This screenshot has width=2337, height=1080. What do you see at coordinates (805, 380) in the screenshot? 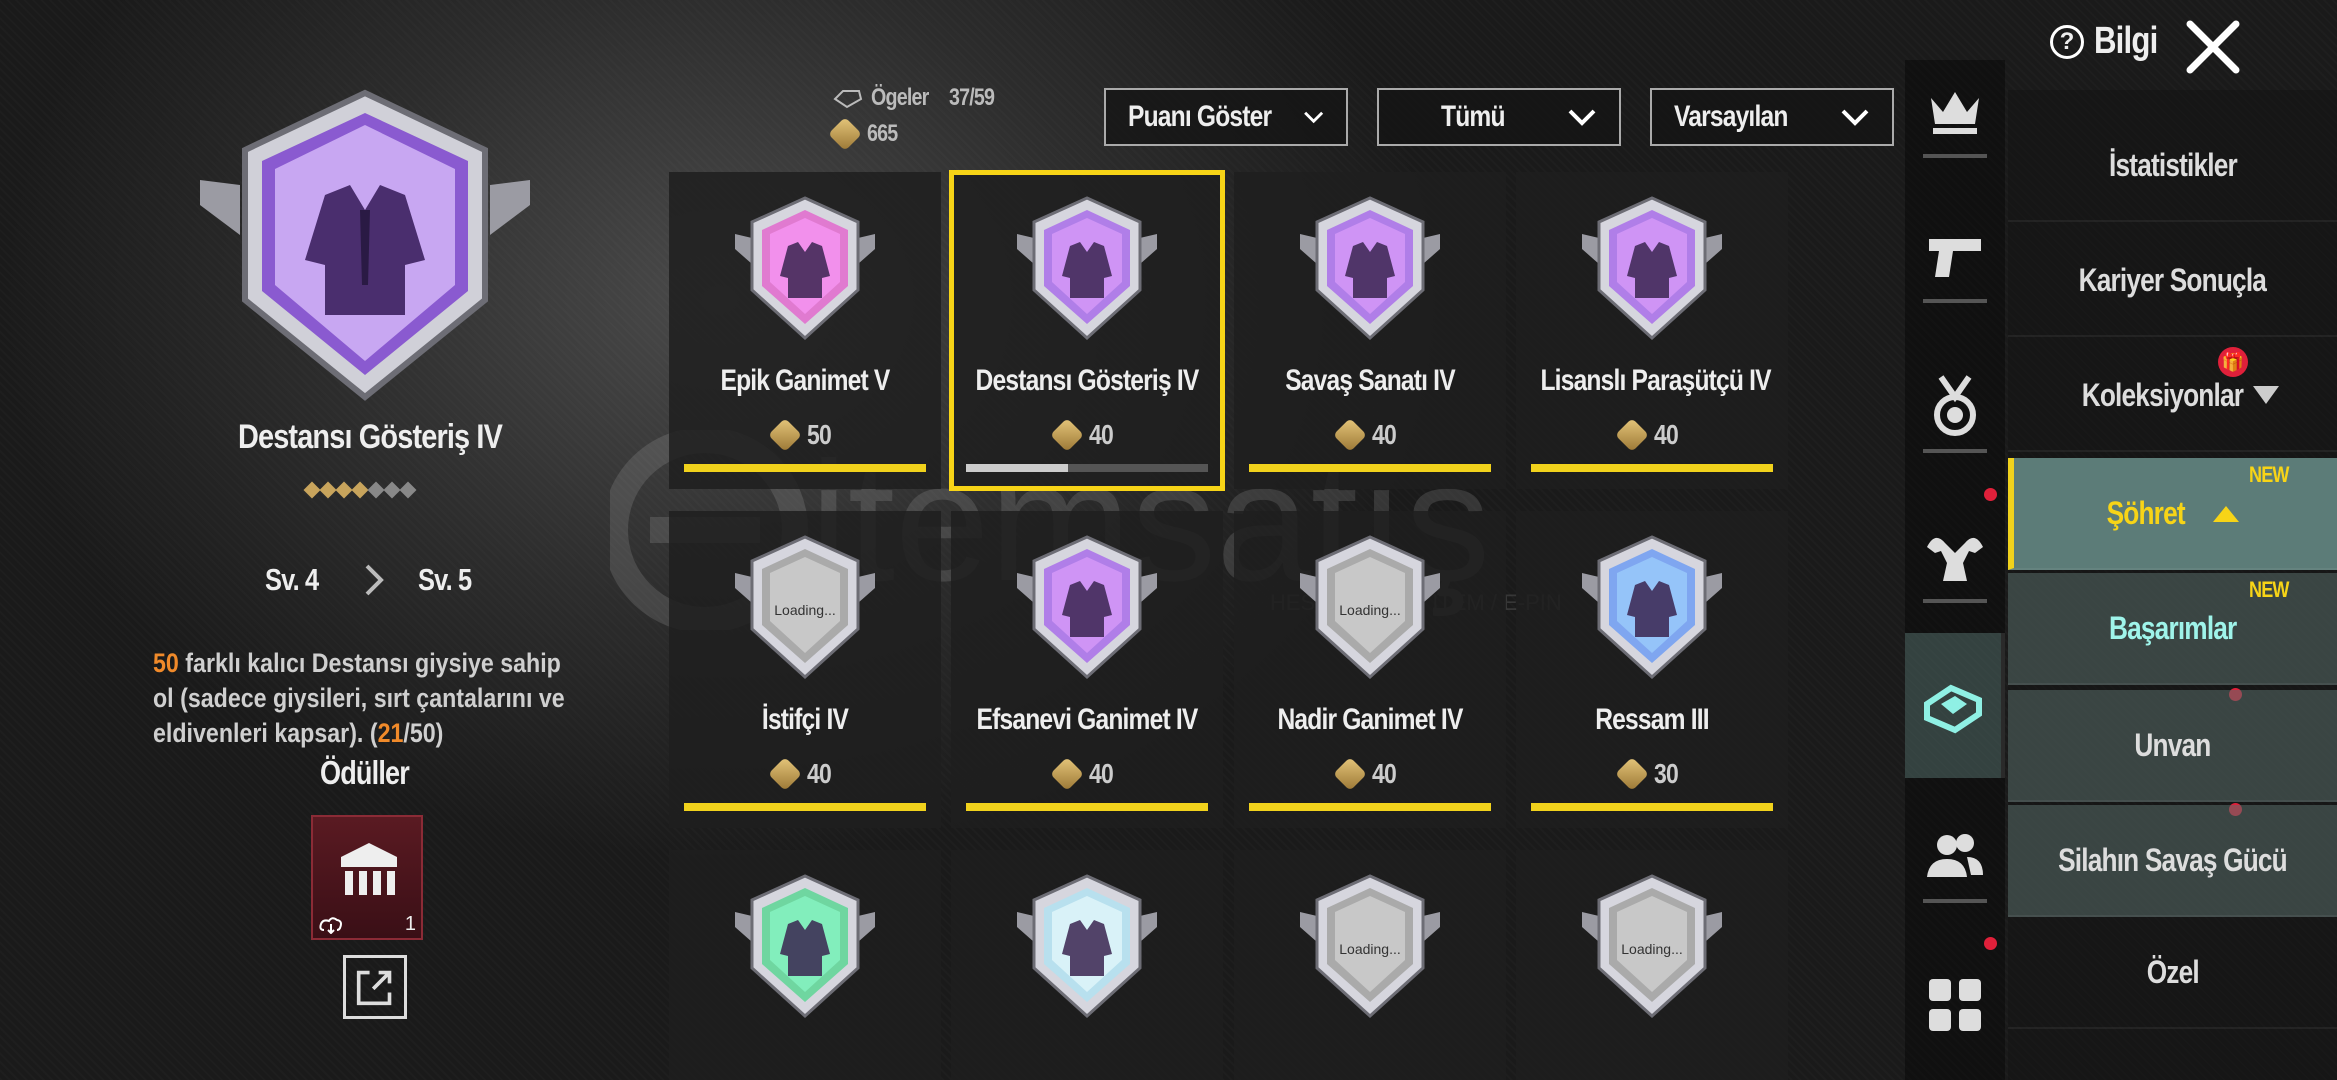
I see `achievement-name: Epik Ganimet V` at bounding box center [805, 380].